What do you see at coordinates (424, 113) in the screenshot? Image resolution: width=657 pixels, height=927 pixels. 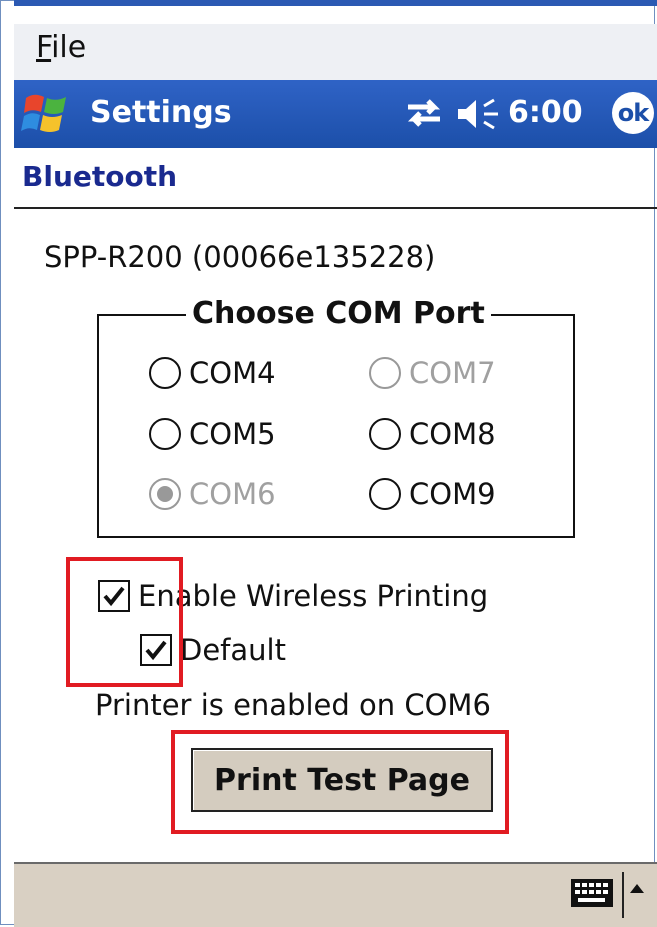 I see `connectivity-icon` at bounding box center [424, 113].